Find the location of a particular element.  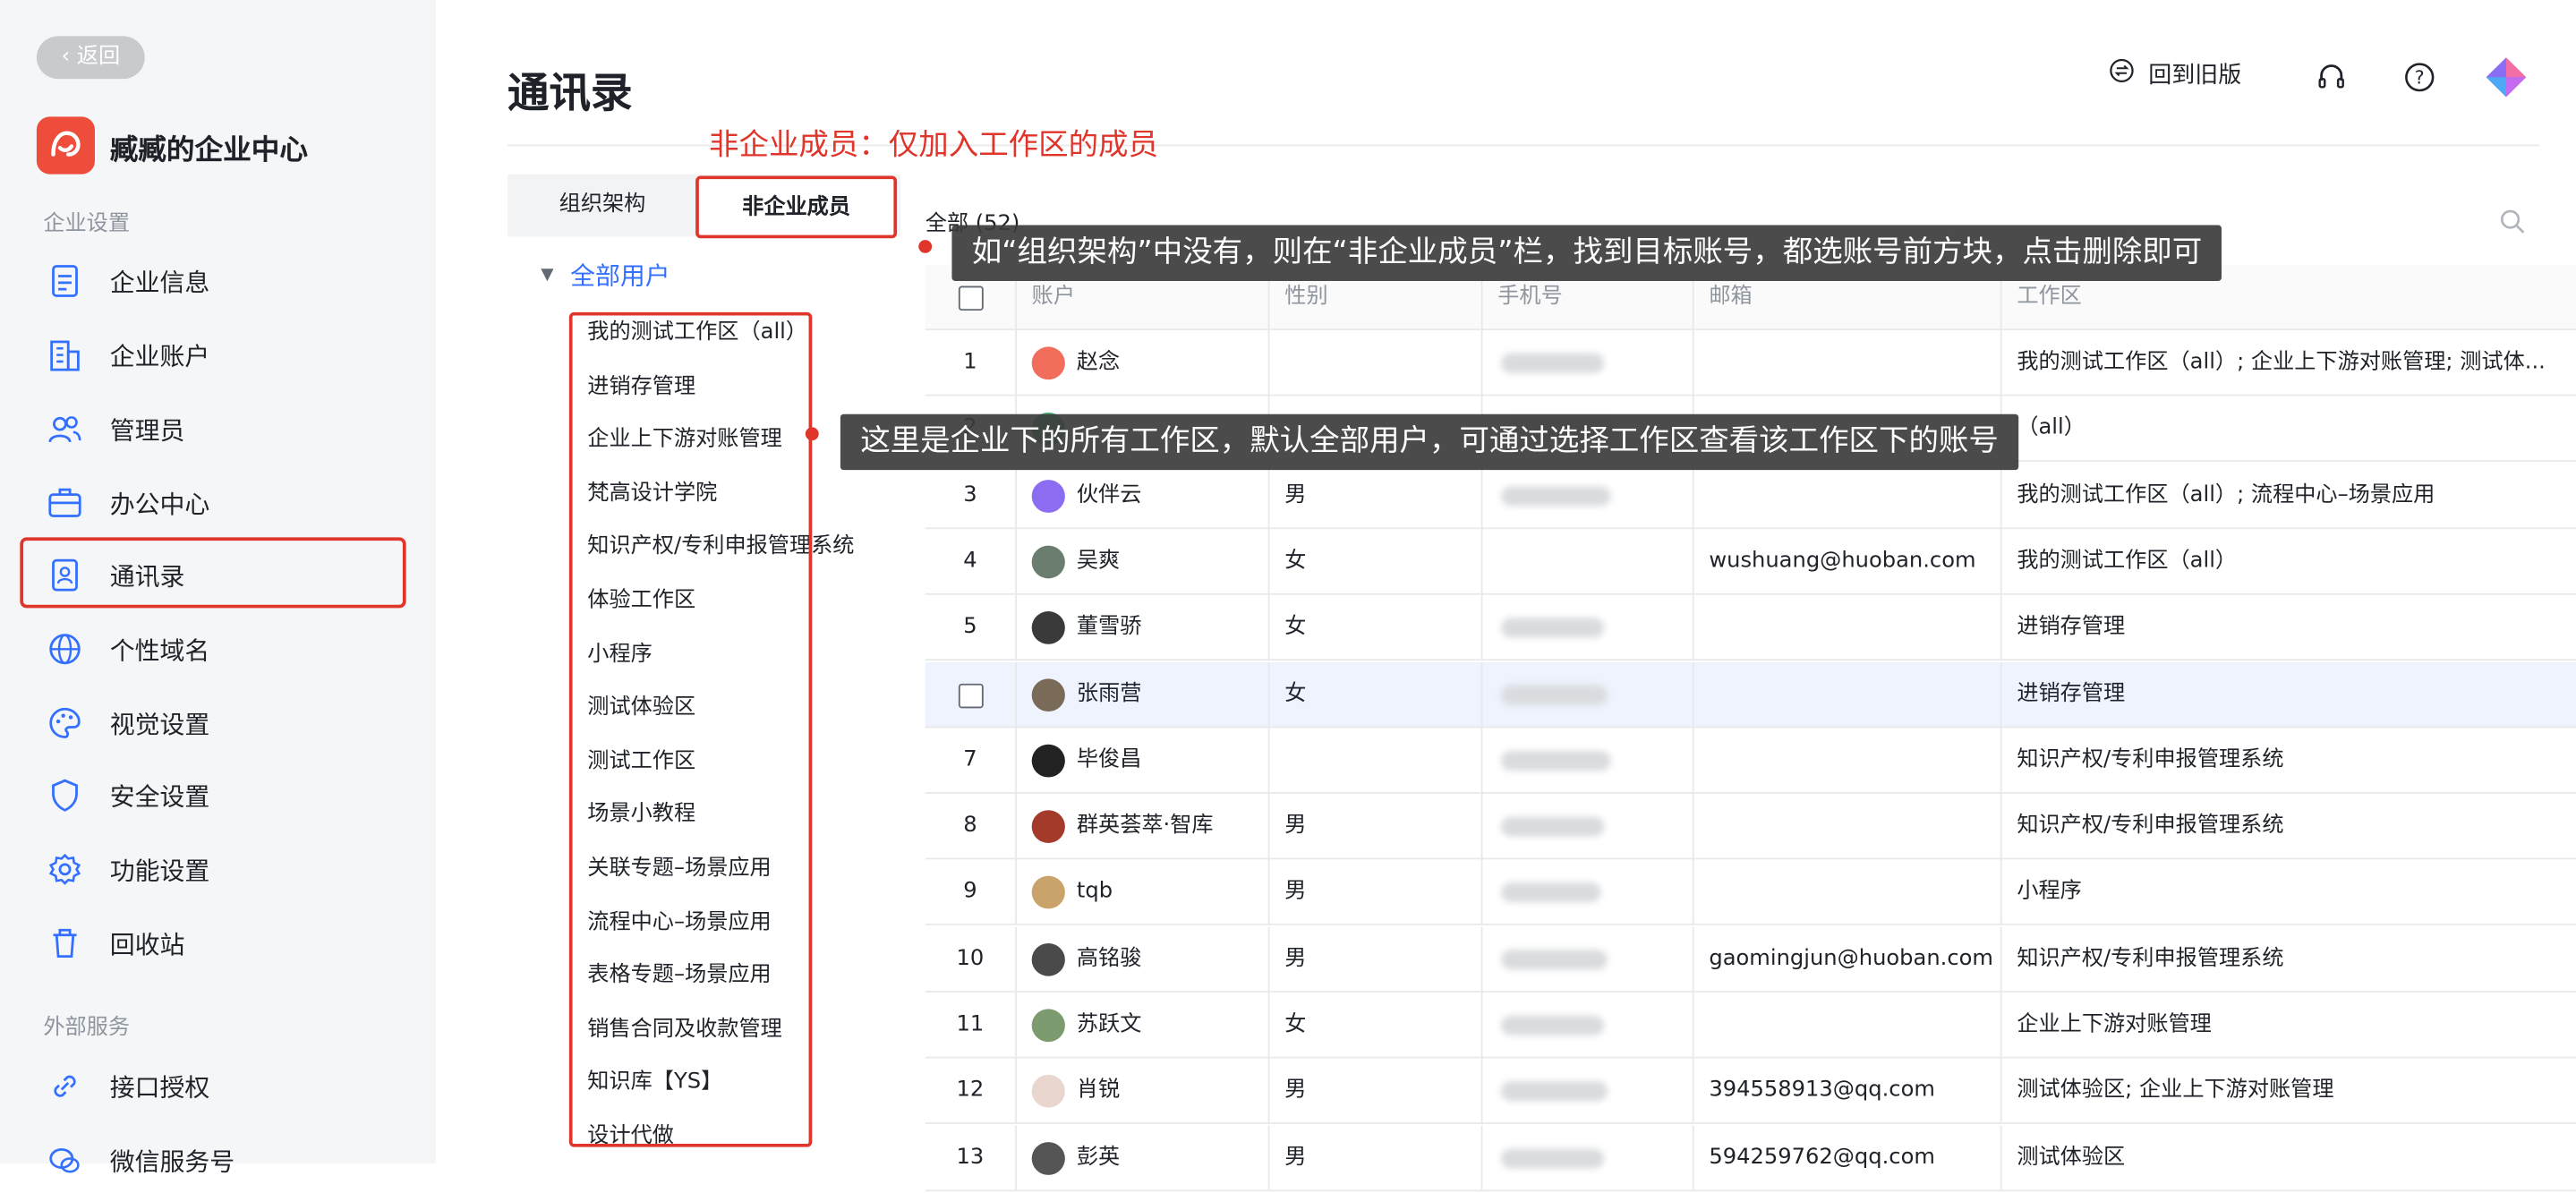

page-title: 通讯录 is located at coordinates (570, 93).